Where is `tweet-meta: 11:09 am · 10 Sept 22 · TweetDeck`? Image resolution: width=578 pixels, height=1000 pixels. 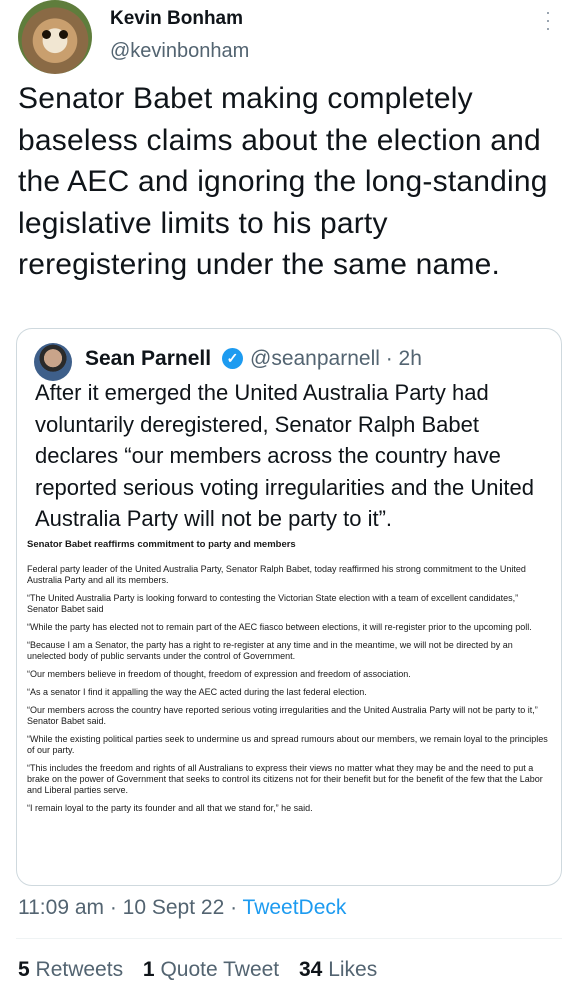 tweet-meta: 11:09 am · 10 Sept 22 · TweetDeck is located at coordinates (182, 908).